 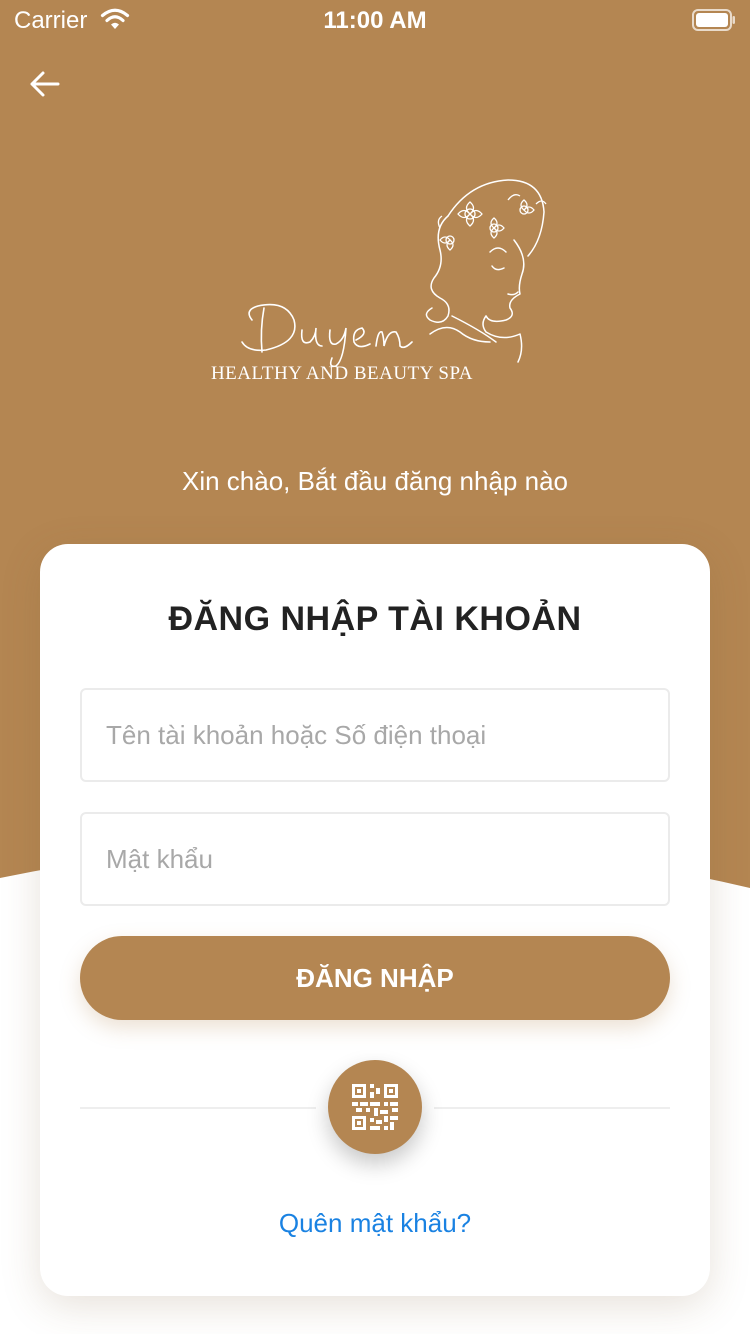 I want to click on password-field, so click(x=375, y=859).